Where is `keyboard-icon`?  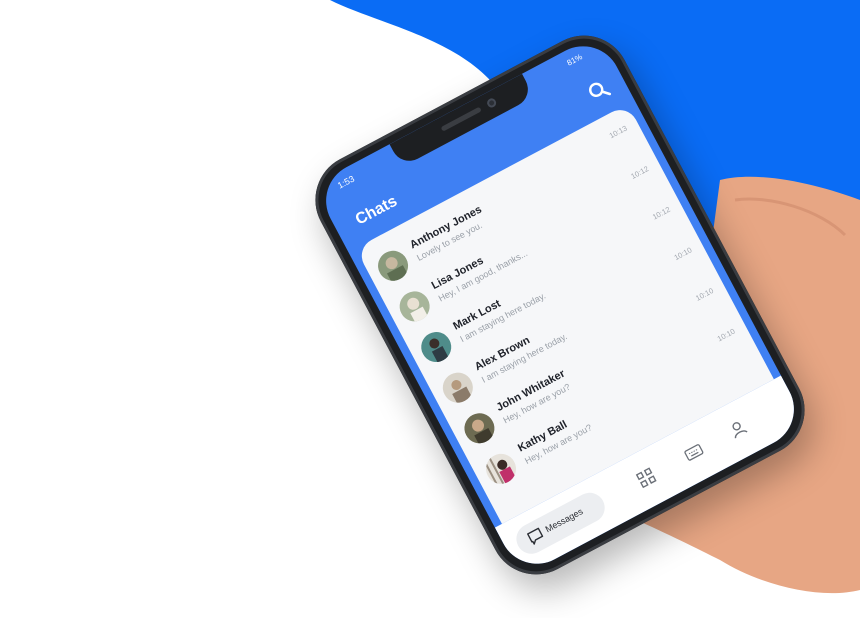 keyboard-icon is located at coordinates (694, 452).